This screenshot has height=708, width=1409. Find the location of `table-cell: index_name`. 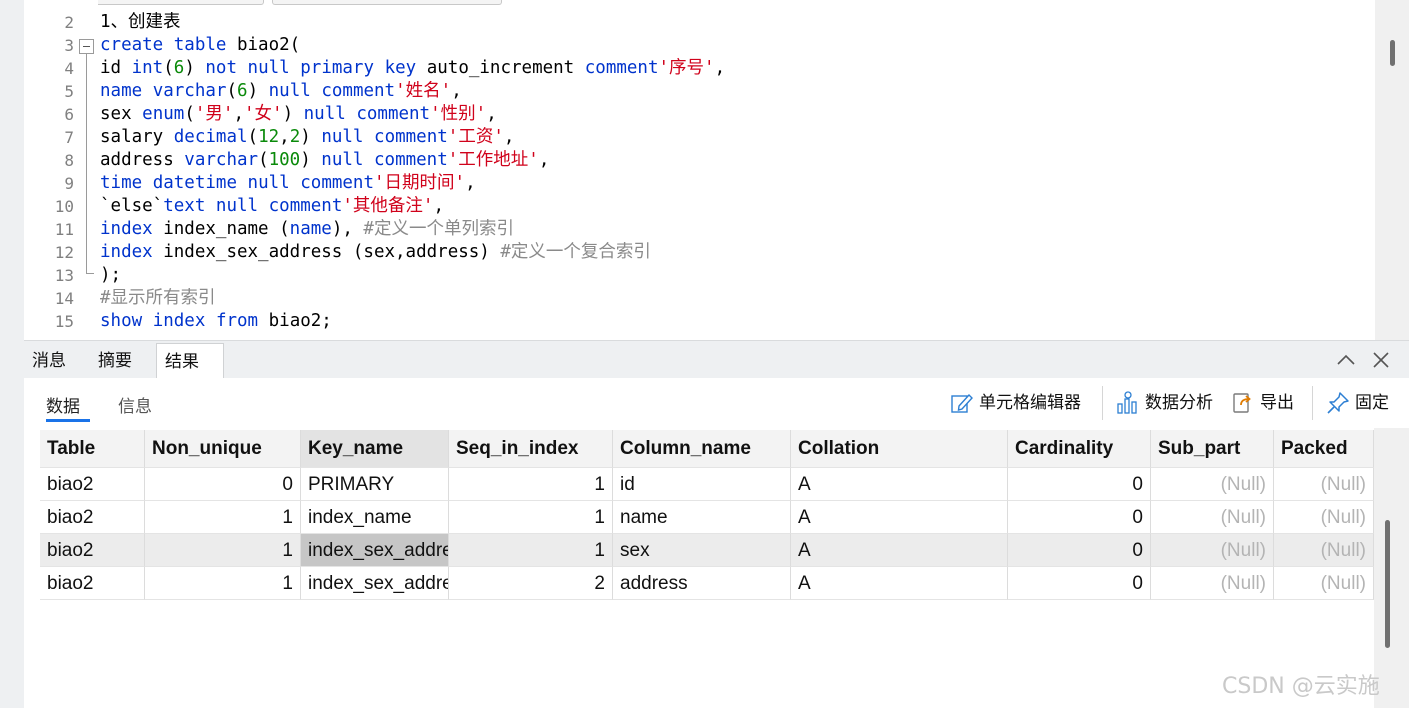

table-cell: index_name is located at coordinates (375, 517).